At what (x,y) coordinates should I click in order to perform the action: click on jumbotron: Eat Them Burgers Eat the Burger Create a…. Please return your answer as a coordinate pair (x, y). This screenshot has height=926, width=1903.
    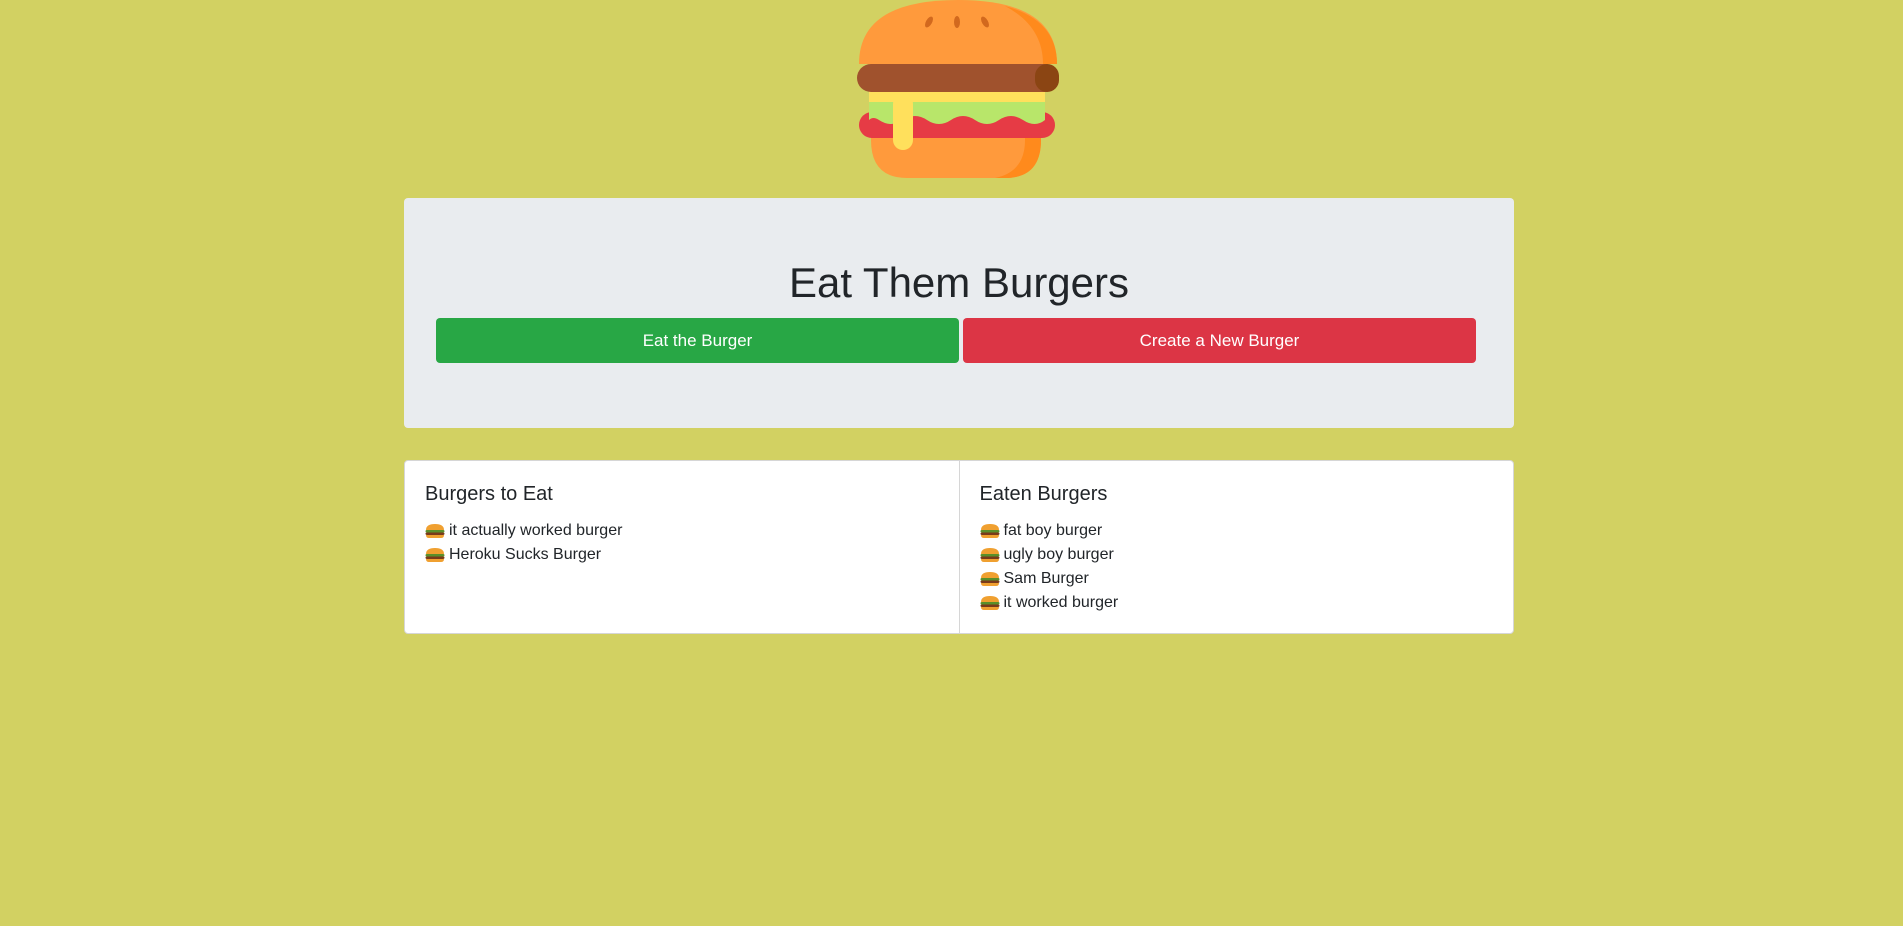
    Looking at the image, I should click on (959, 313).